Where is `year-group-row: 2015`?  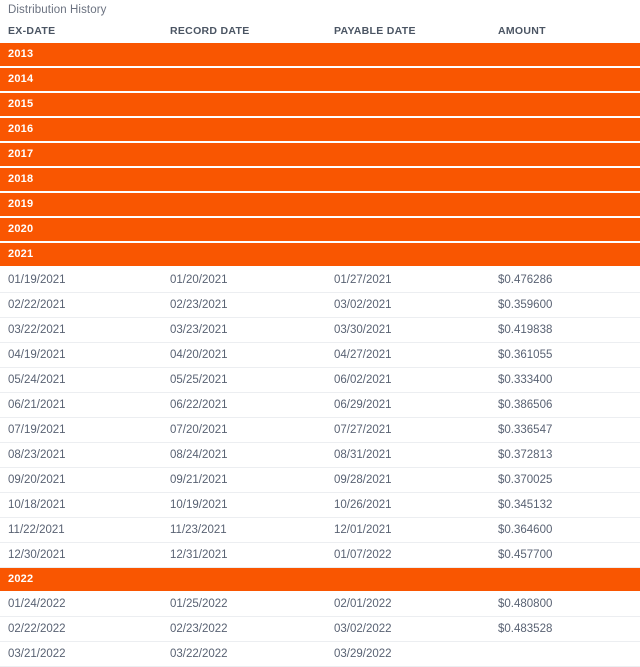
year-group-row: 2015 is located at coordinates (320, 105).